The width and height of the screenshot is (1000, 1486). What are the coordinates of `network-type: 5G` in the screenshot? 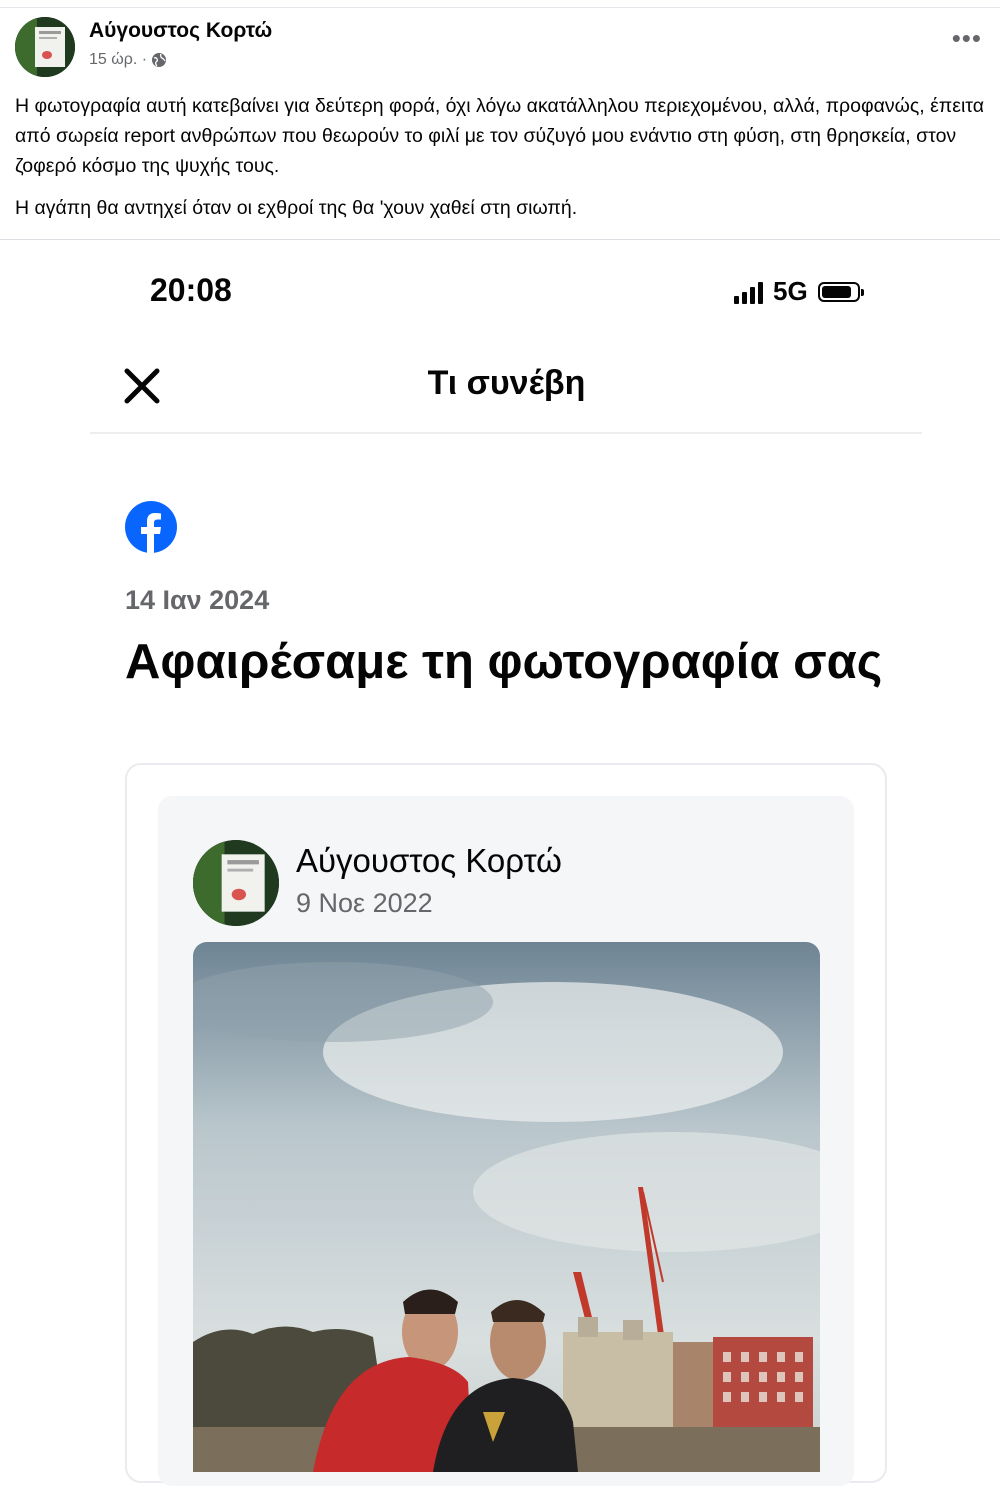 It's located at (790, 291).